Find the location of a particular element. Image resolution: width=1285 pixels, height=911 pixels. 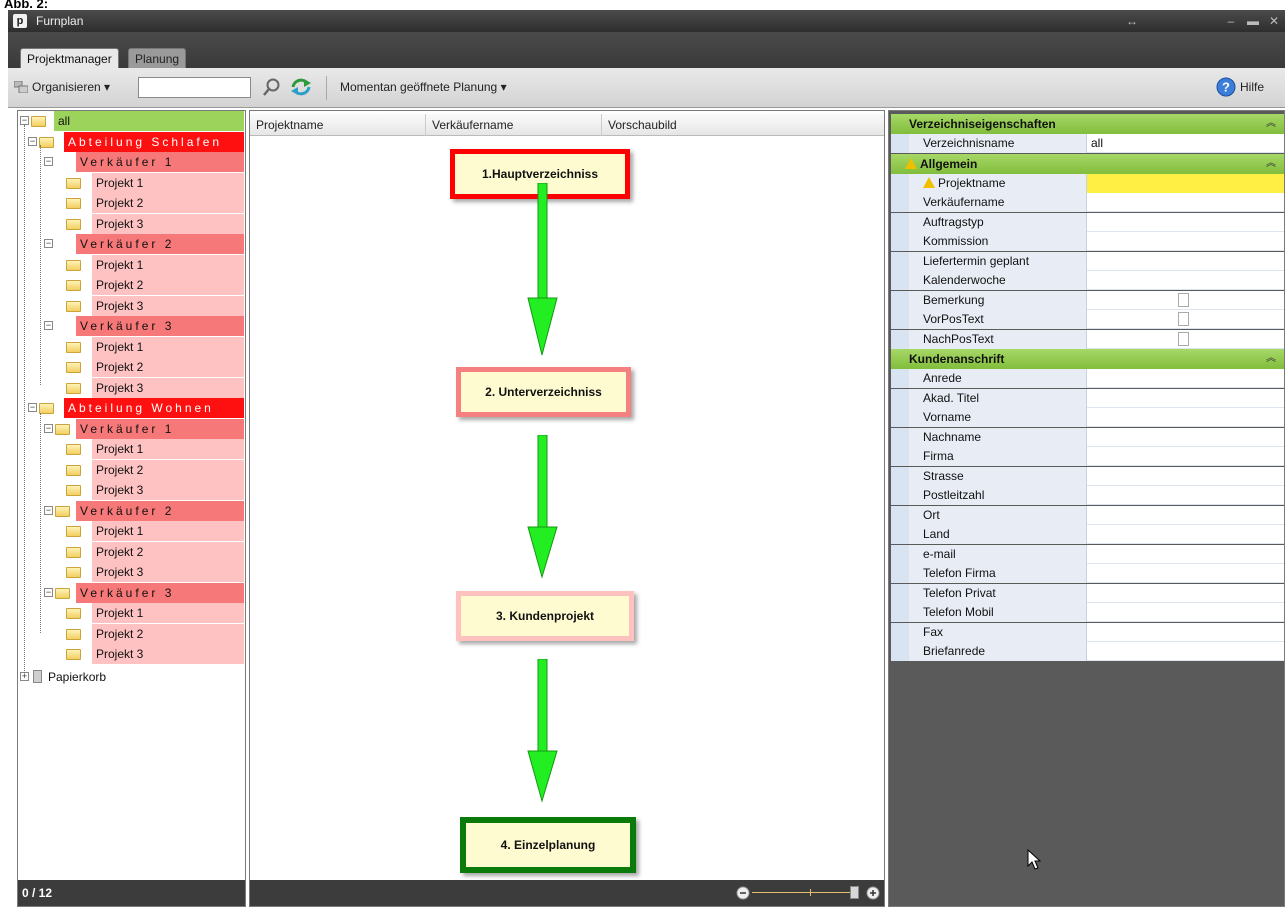

property-row: Anrede is located at coordinates (1087, 378).